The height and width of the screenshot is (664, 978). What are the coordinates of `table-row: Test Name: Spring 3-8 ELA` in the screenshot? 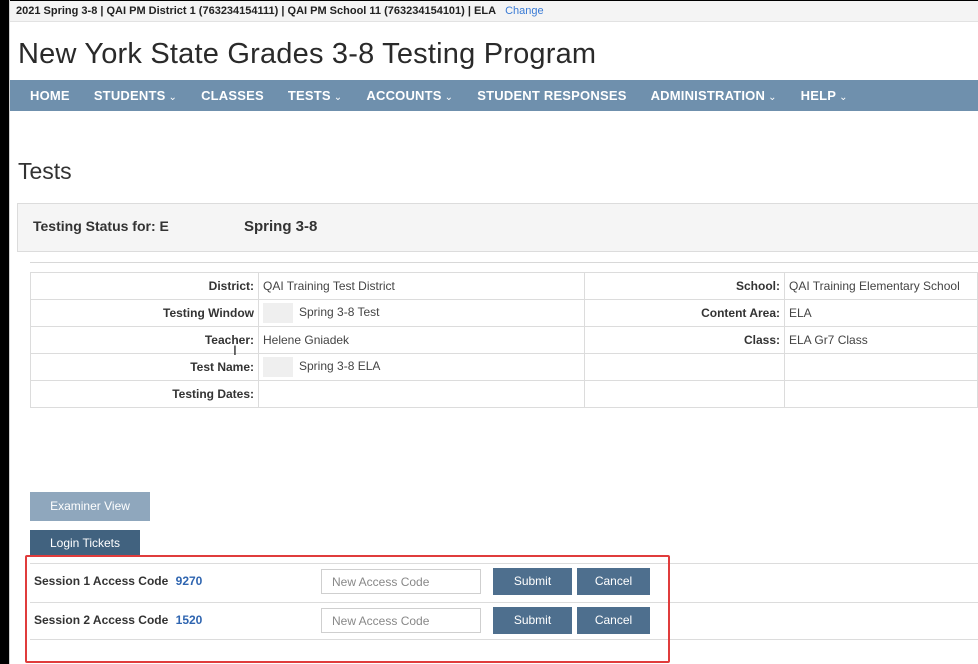 It's located at (504, 367).